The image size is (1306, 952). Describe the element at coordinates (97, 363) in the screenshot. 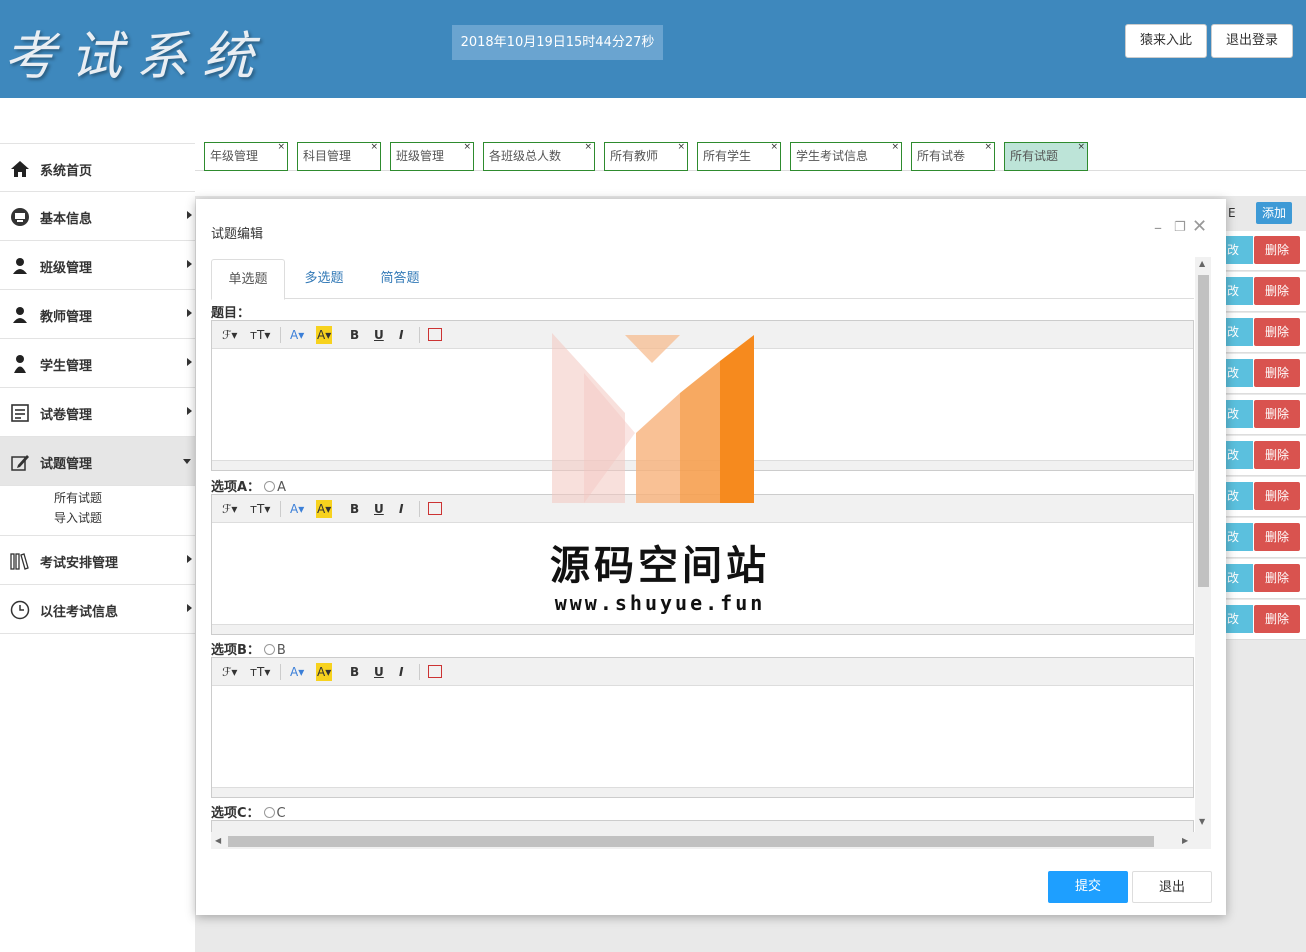

I see `sidebar-item-student: 学生管理` at that location.